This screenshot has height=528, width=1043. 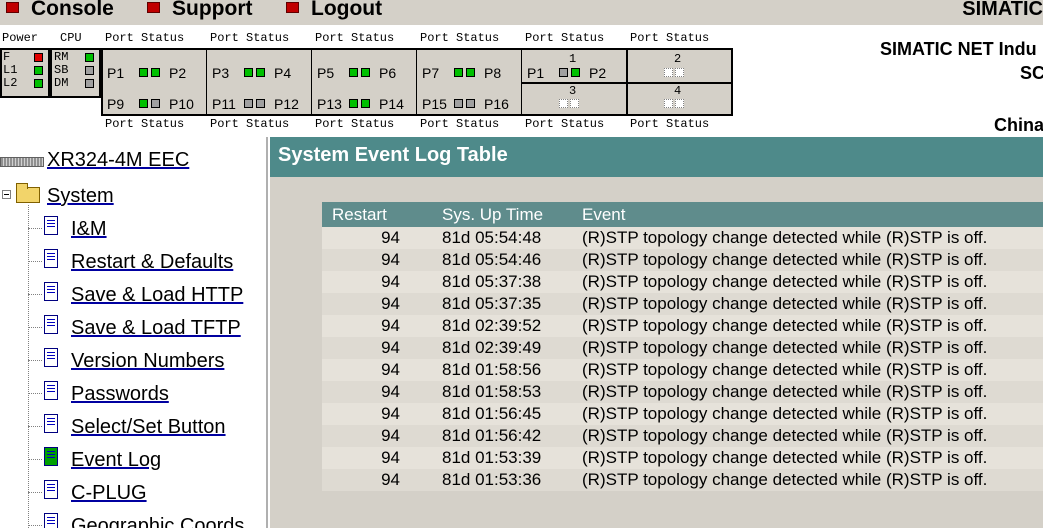 What do you see at coordinates (61, 57) in the screenshot?
I see `cpu-row-rm: RM` at bounding box center [61, 57].